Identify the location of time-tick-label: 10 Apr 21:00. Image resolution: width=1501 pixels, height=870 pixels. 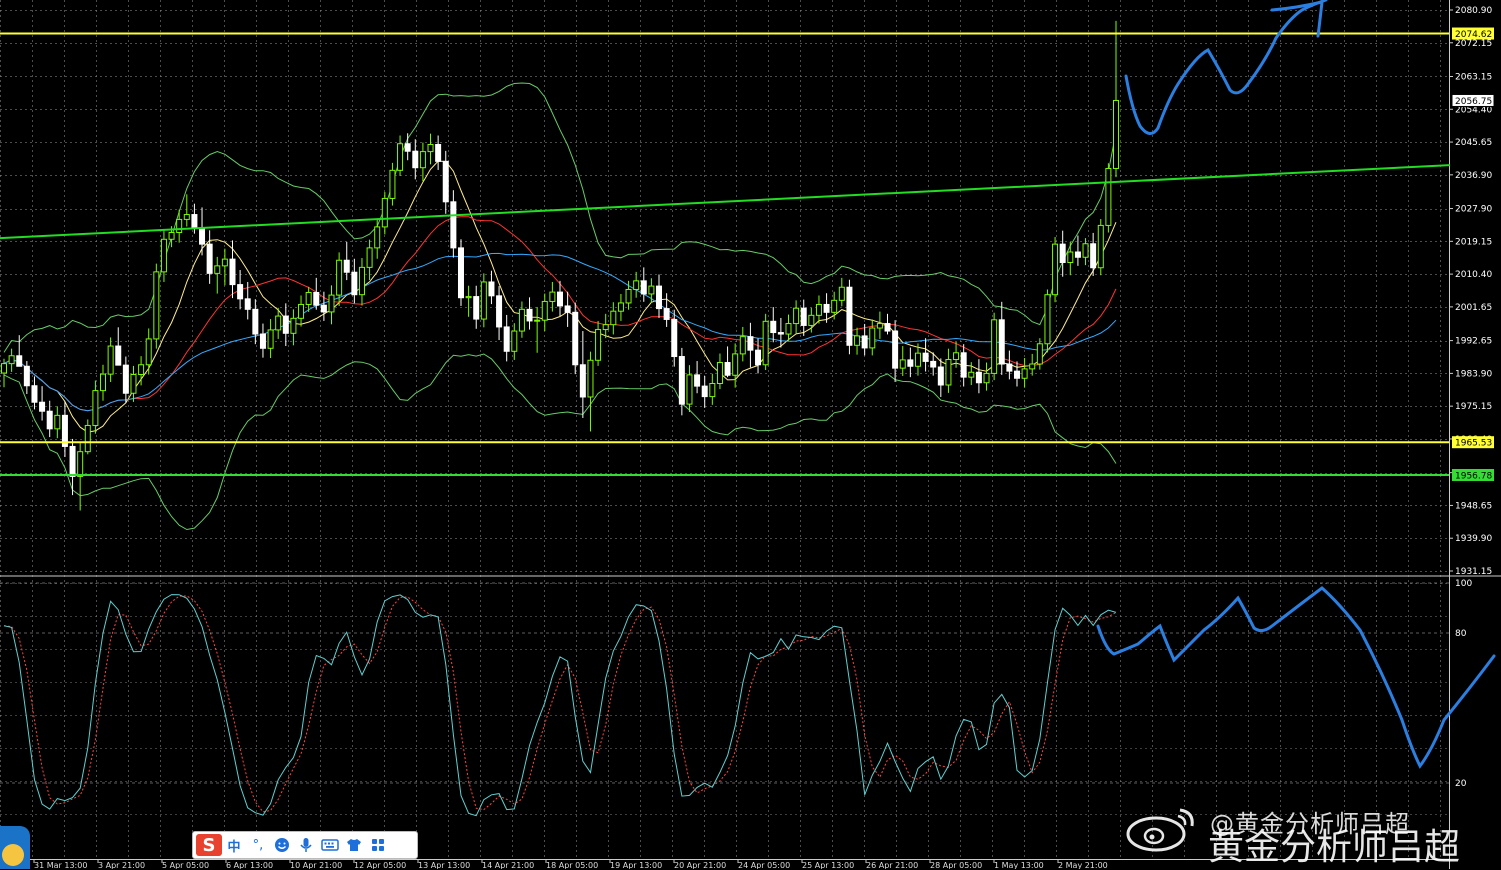
(316, 865).